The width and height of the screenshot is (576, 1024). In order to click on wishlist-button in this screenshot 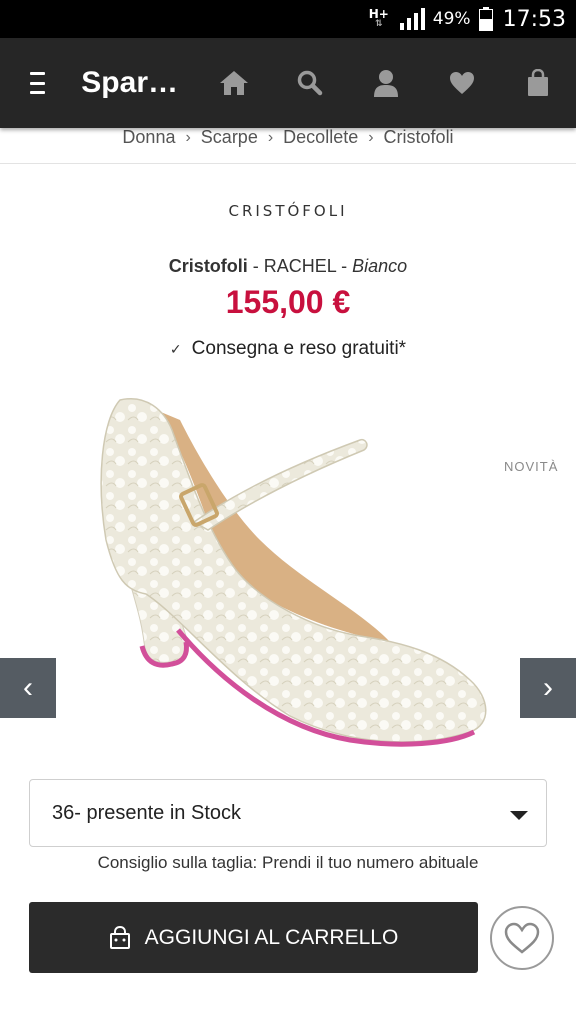, I will do `click(522, 938)`.